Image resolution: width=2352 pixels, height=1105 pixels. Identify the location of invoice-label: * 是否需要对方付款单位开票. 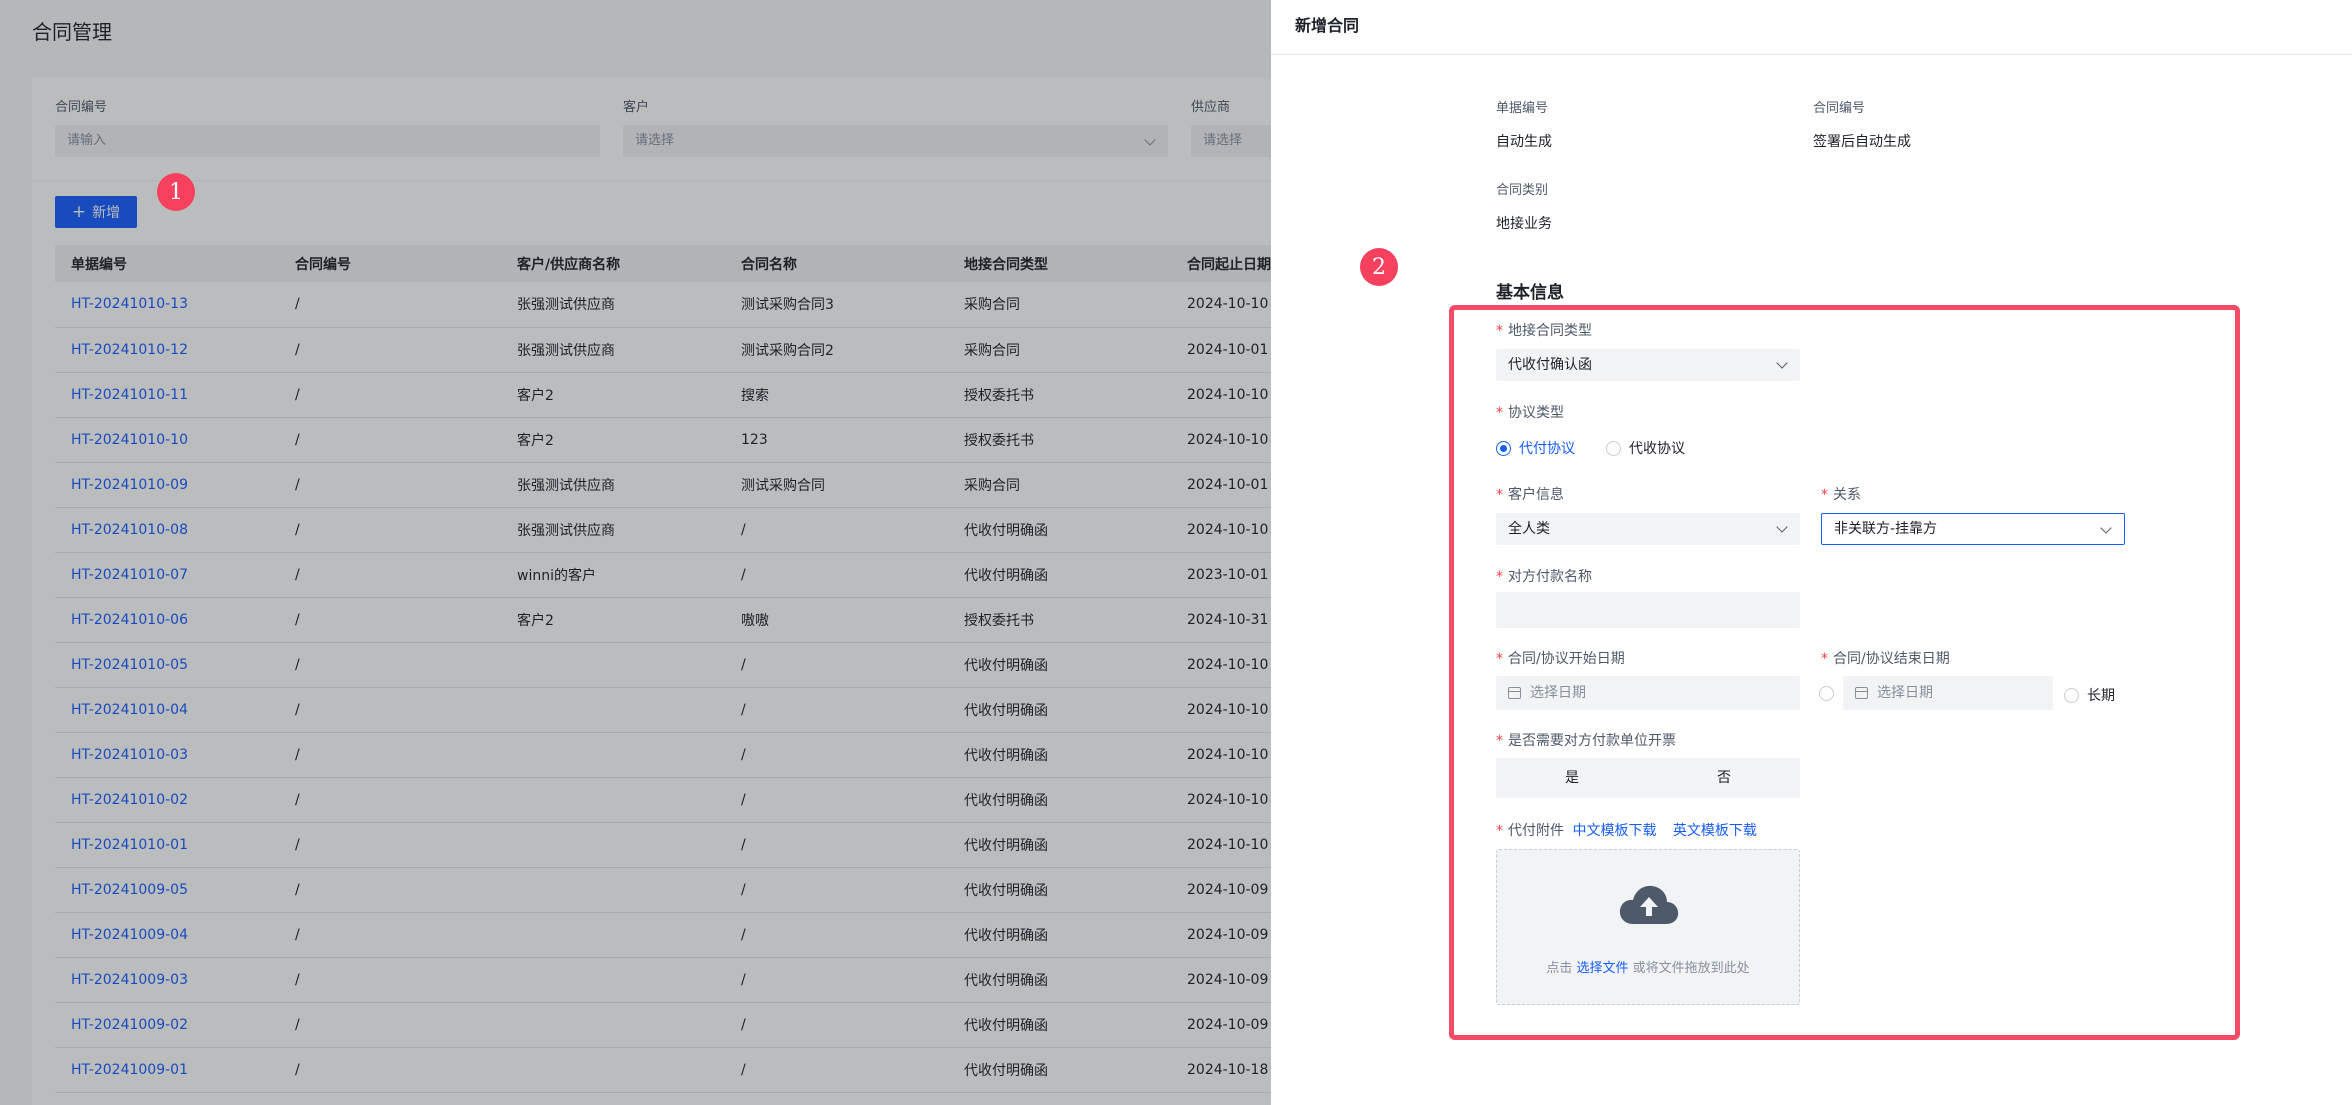
(1586, 741).